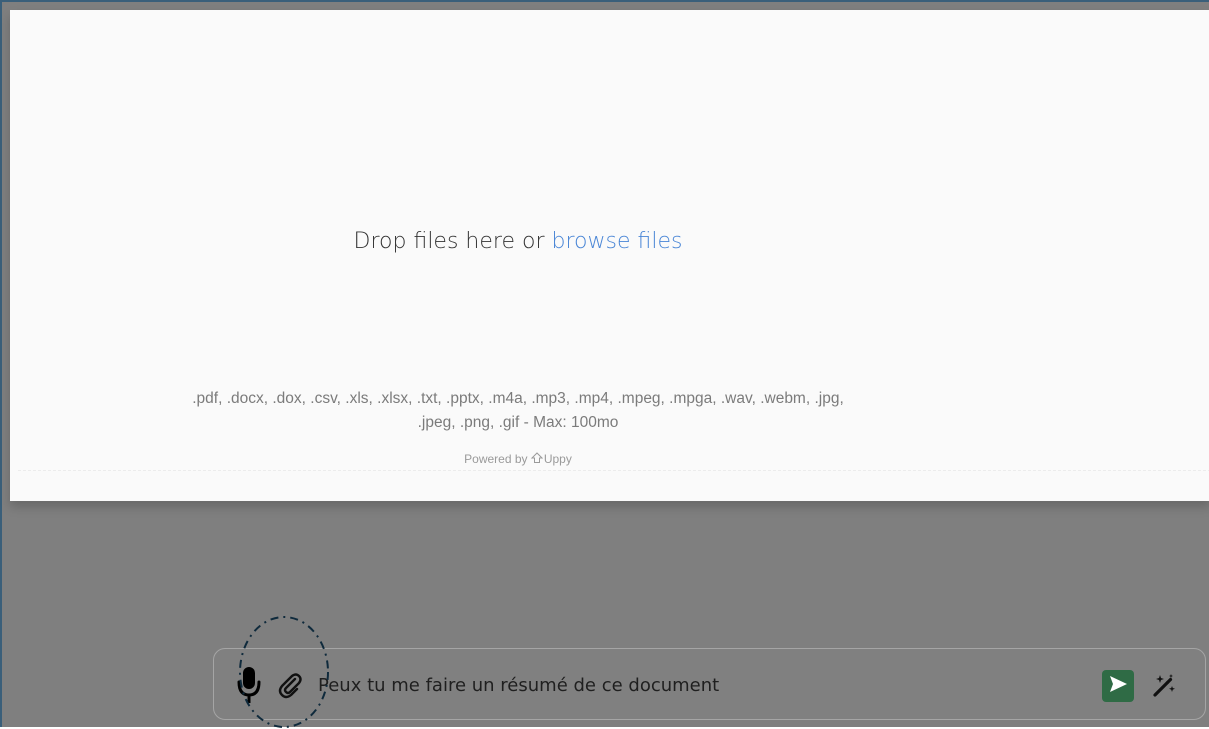  What do you see at coordinates (290, 685) in the screenshot?
I see `attach-file-button` at bounding box center [290, 685].